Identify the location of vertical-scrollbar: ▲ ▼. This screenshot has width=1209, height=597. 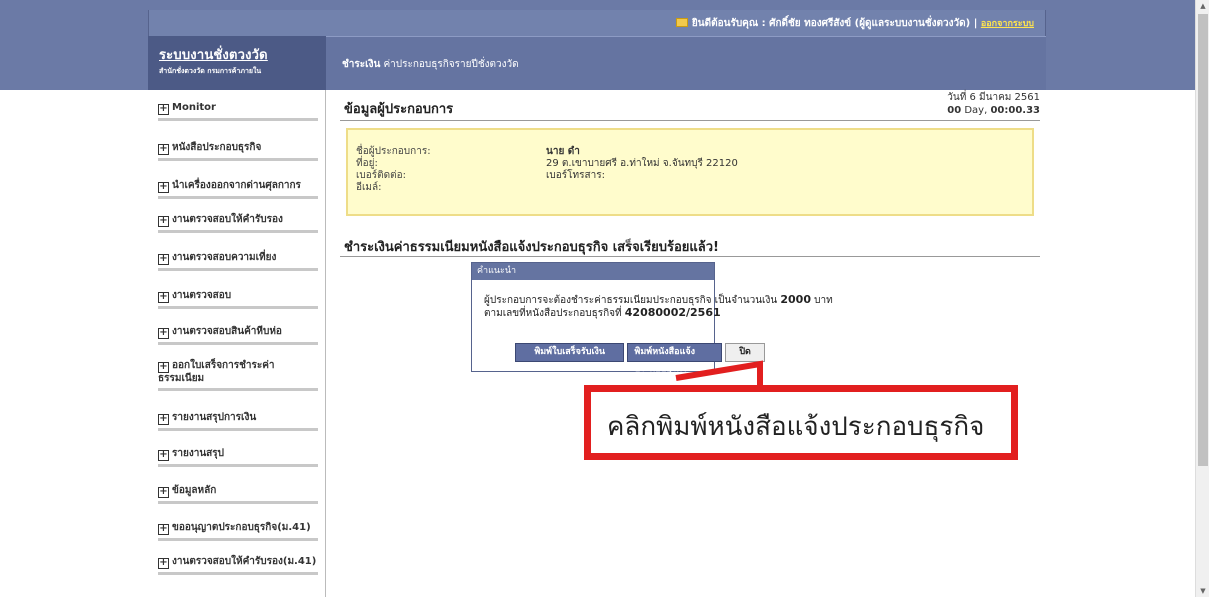
(1202, 298).